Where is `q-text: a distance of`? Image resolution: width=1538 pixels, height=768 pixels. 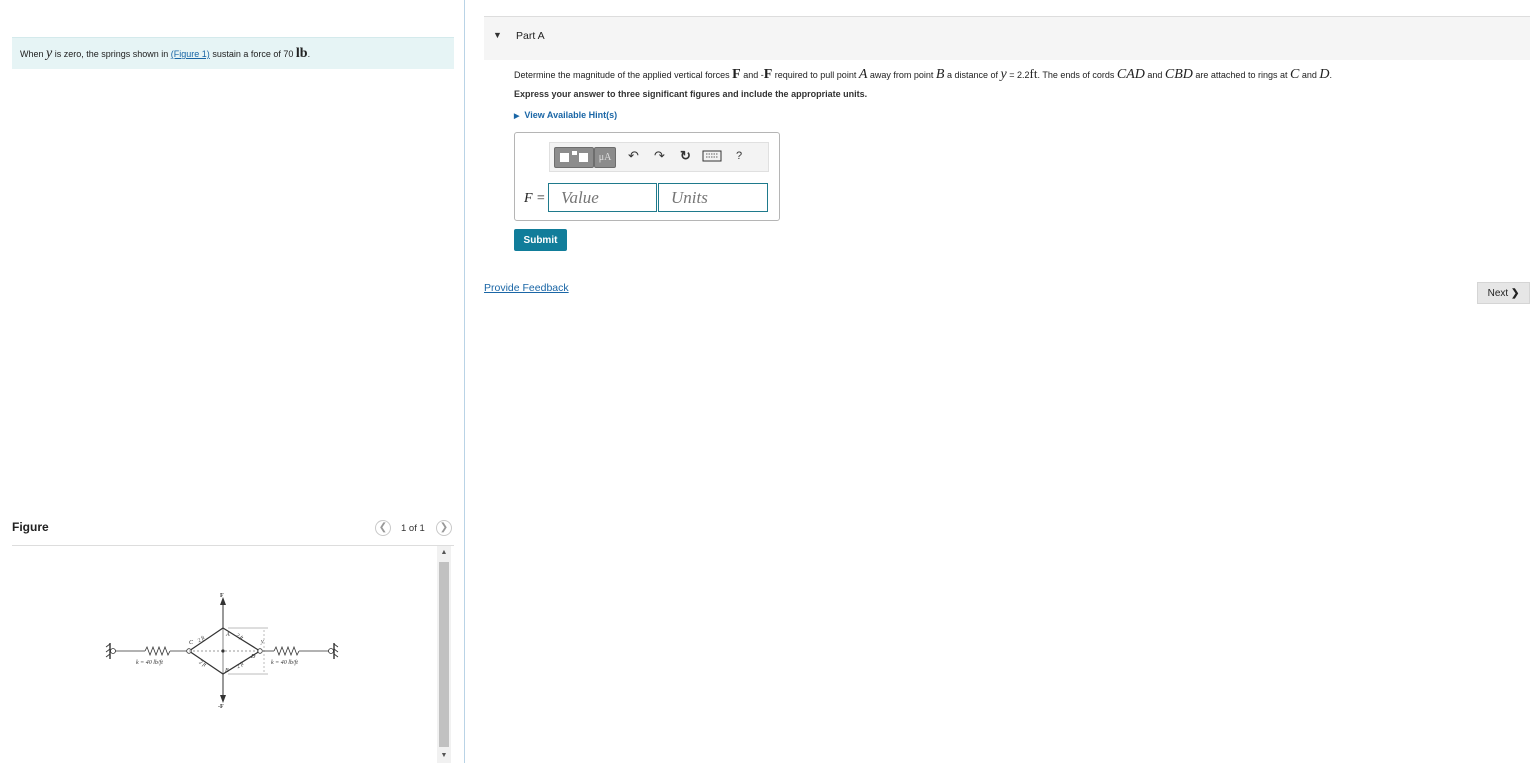 q-text: a distance of is located at coordinates (972, 75).